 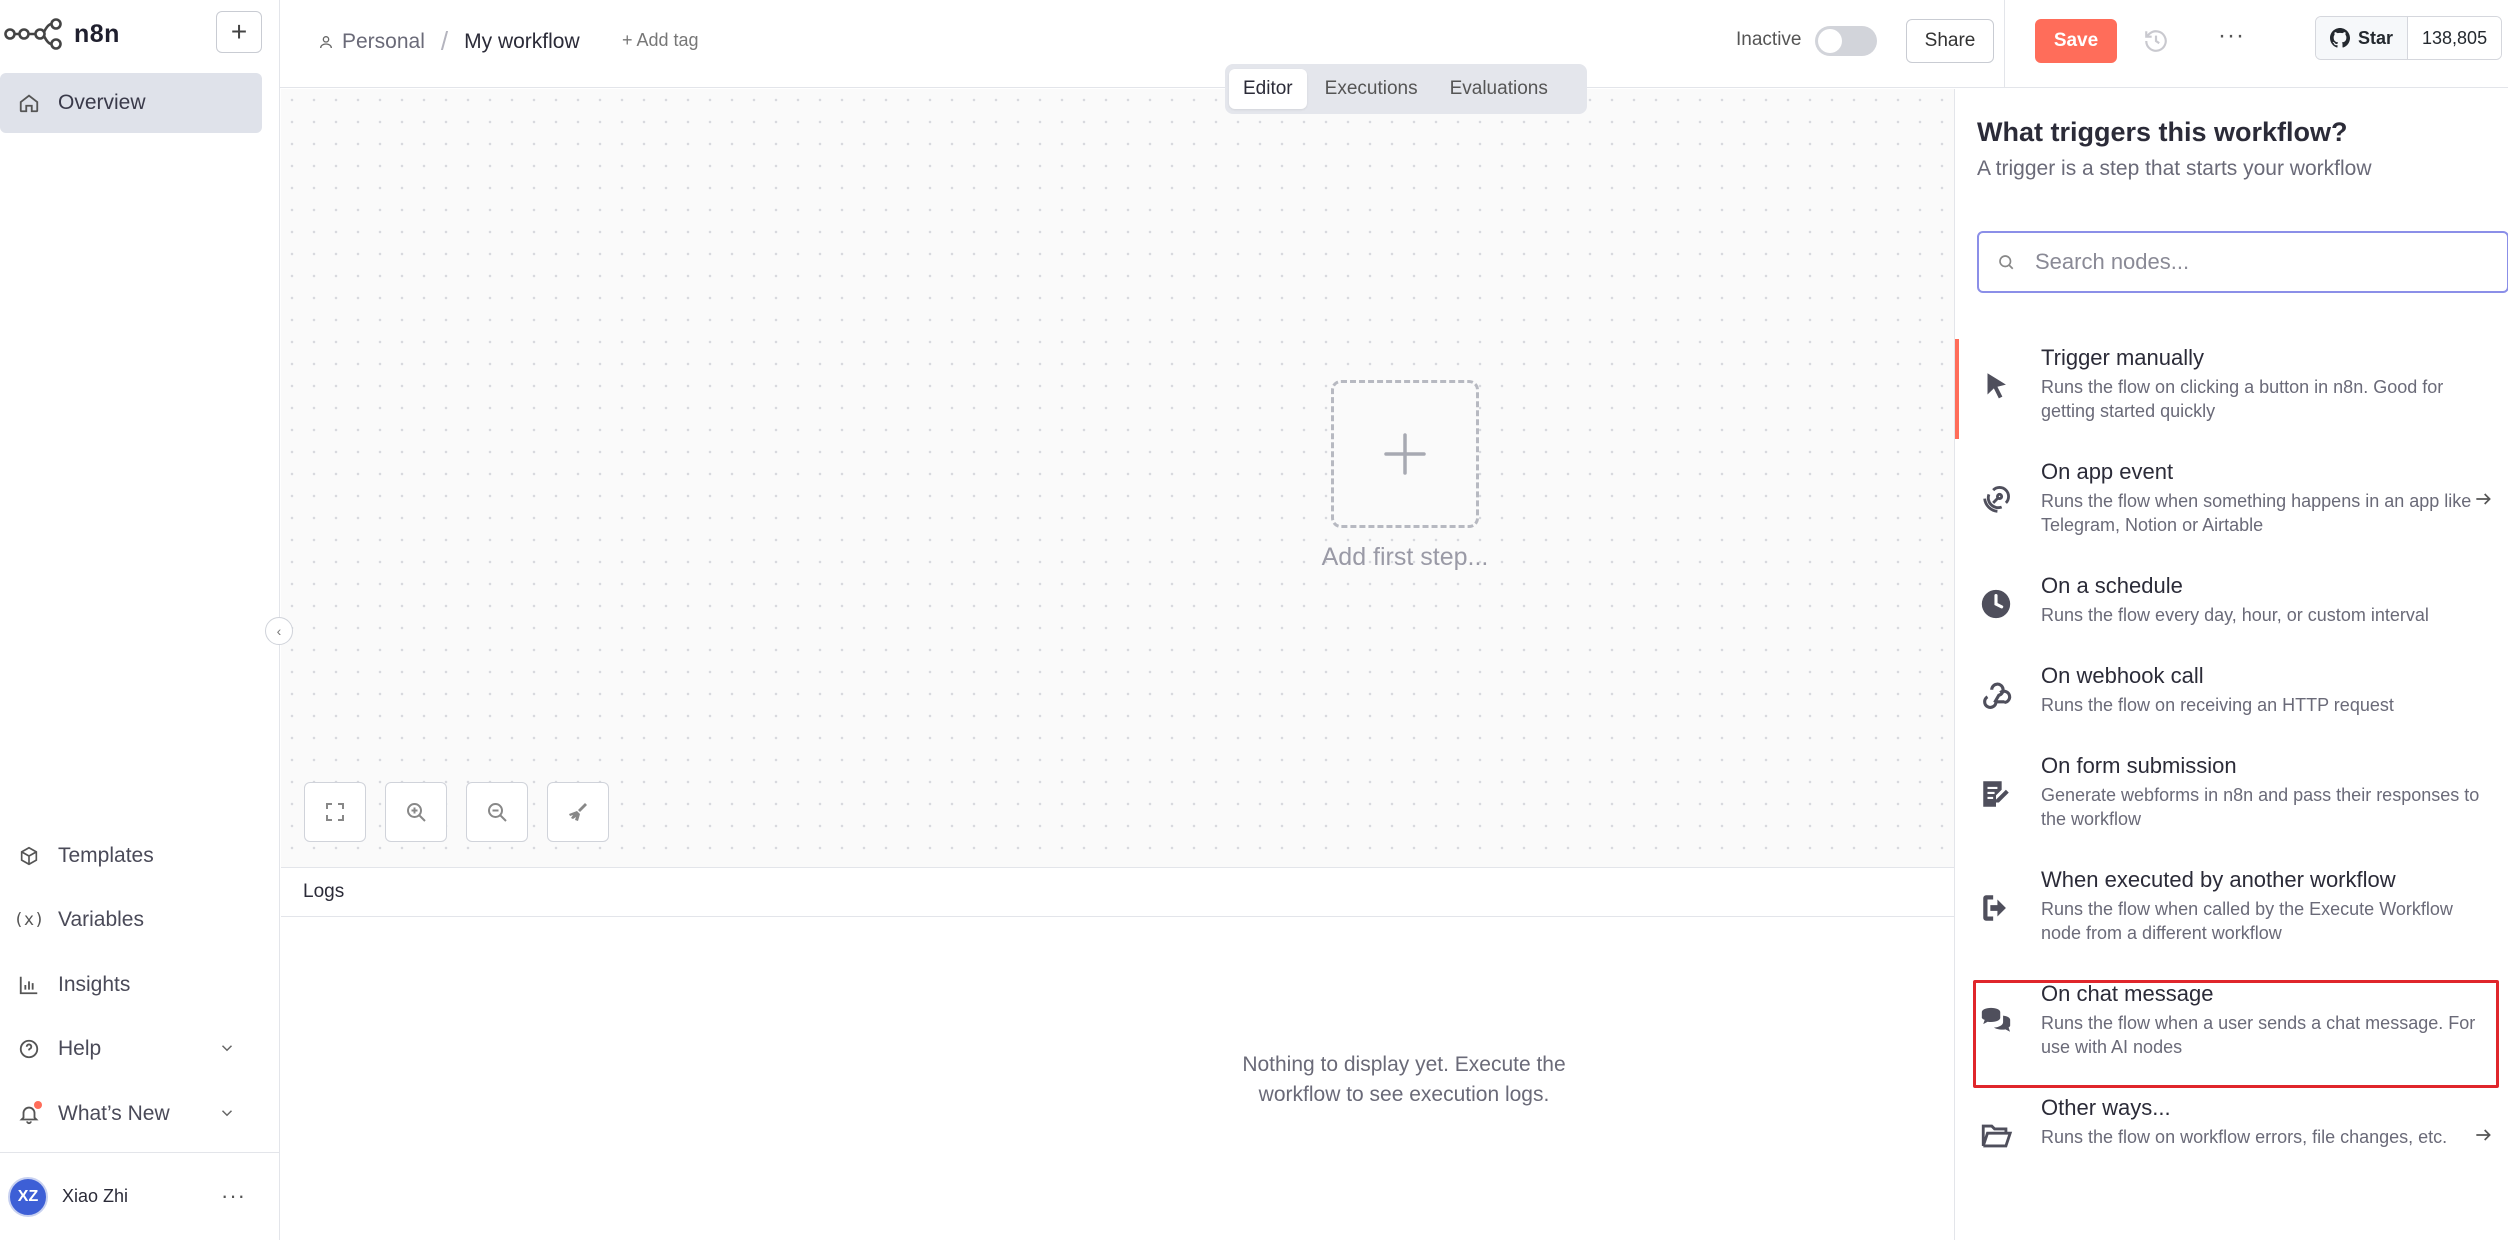 I want to click on sidebar-item-variables: (x) Variables, so click(x=131, y=920).